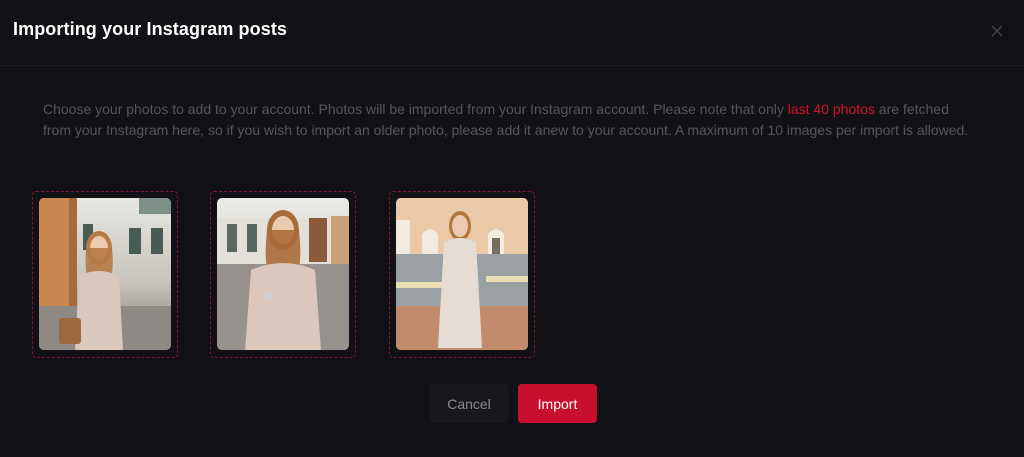  Describe the element at coordinates (150, 29) in the screenshot. I see `dialog-title: Importing your Instagram posts` at that location.